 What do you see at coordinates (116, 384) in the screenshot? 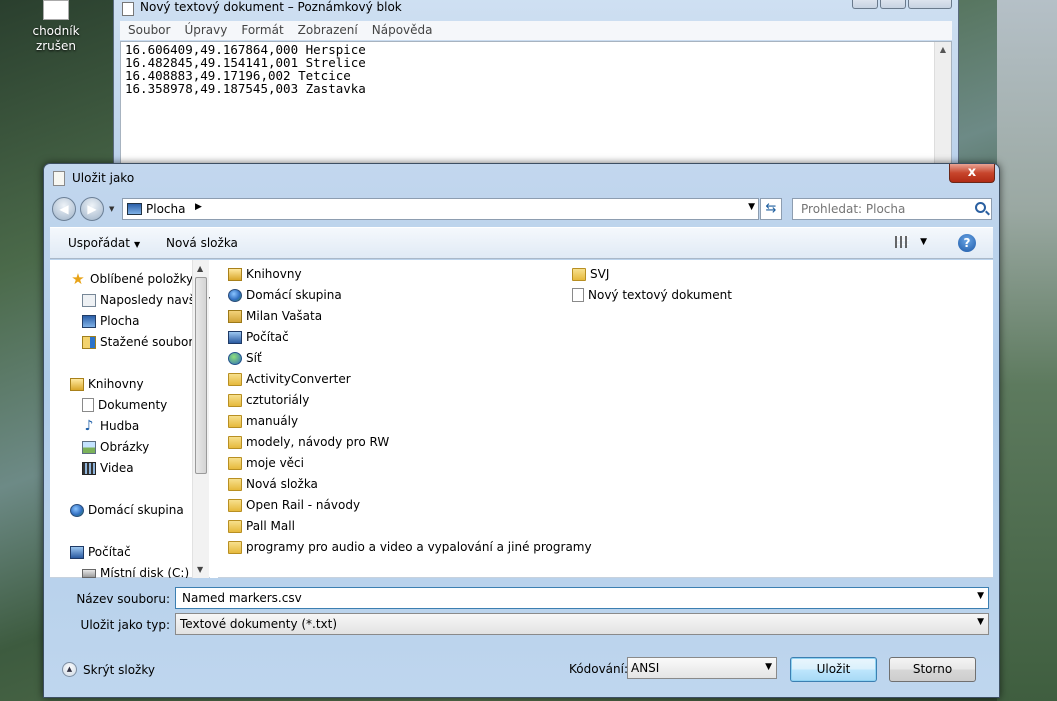
I see `nav-item-label: Knihovny` at bounding box center [116, 384].